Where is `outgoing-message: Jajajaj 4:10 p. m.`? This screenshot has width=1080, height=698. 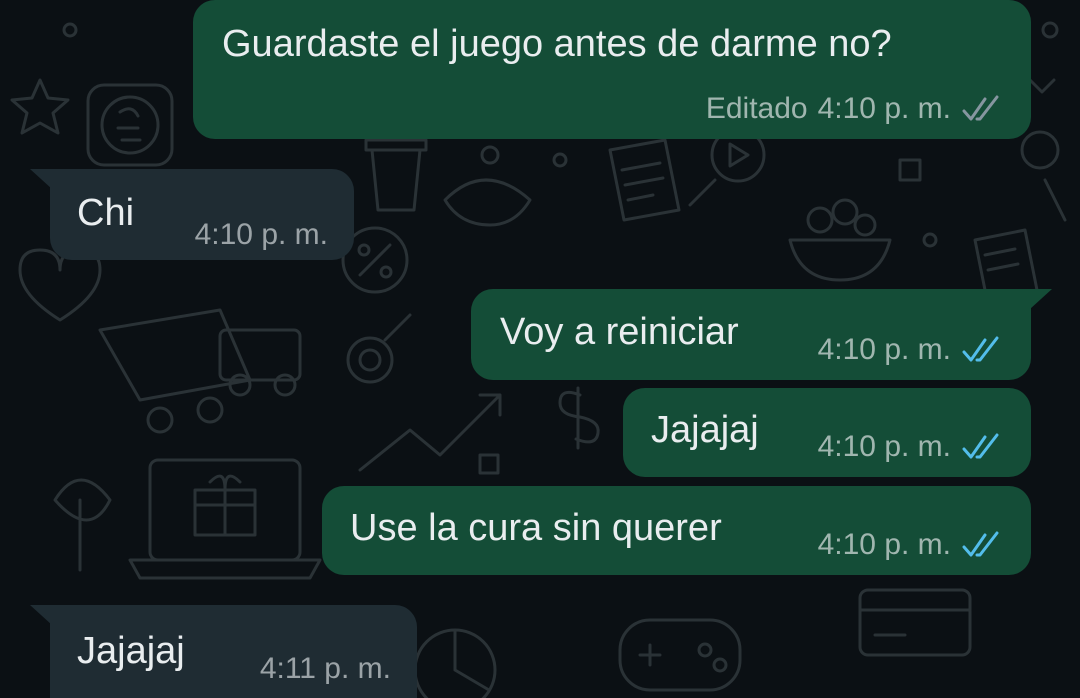 outgoing-message: Jajajaj 4:10 p. m. is located at coordinates (827, 432).